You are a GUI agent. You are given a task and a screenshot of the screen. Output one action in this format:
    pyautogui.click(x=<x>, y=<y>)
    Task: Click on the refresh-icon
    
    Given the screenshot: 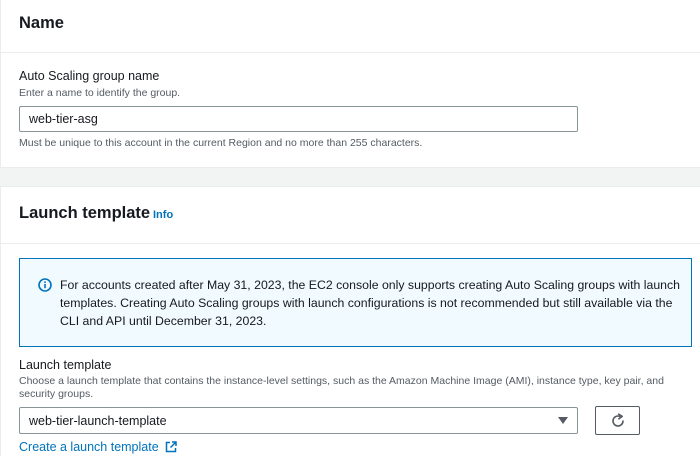 What is the action you would take?
    pyautogui.click(x=618, y=420)
    